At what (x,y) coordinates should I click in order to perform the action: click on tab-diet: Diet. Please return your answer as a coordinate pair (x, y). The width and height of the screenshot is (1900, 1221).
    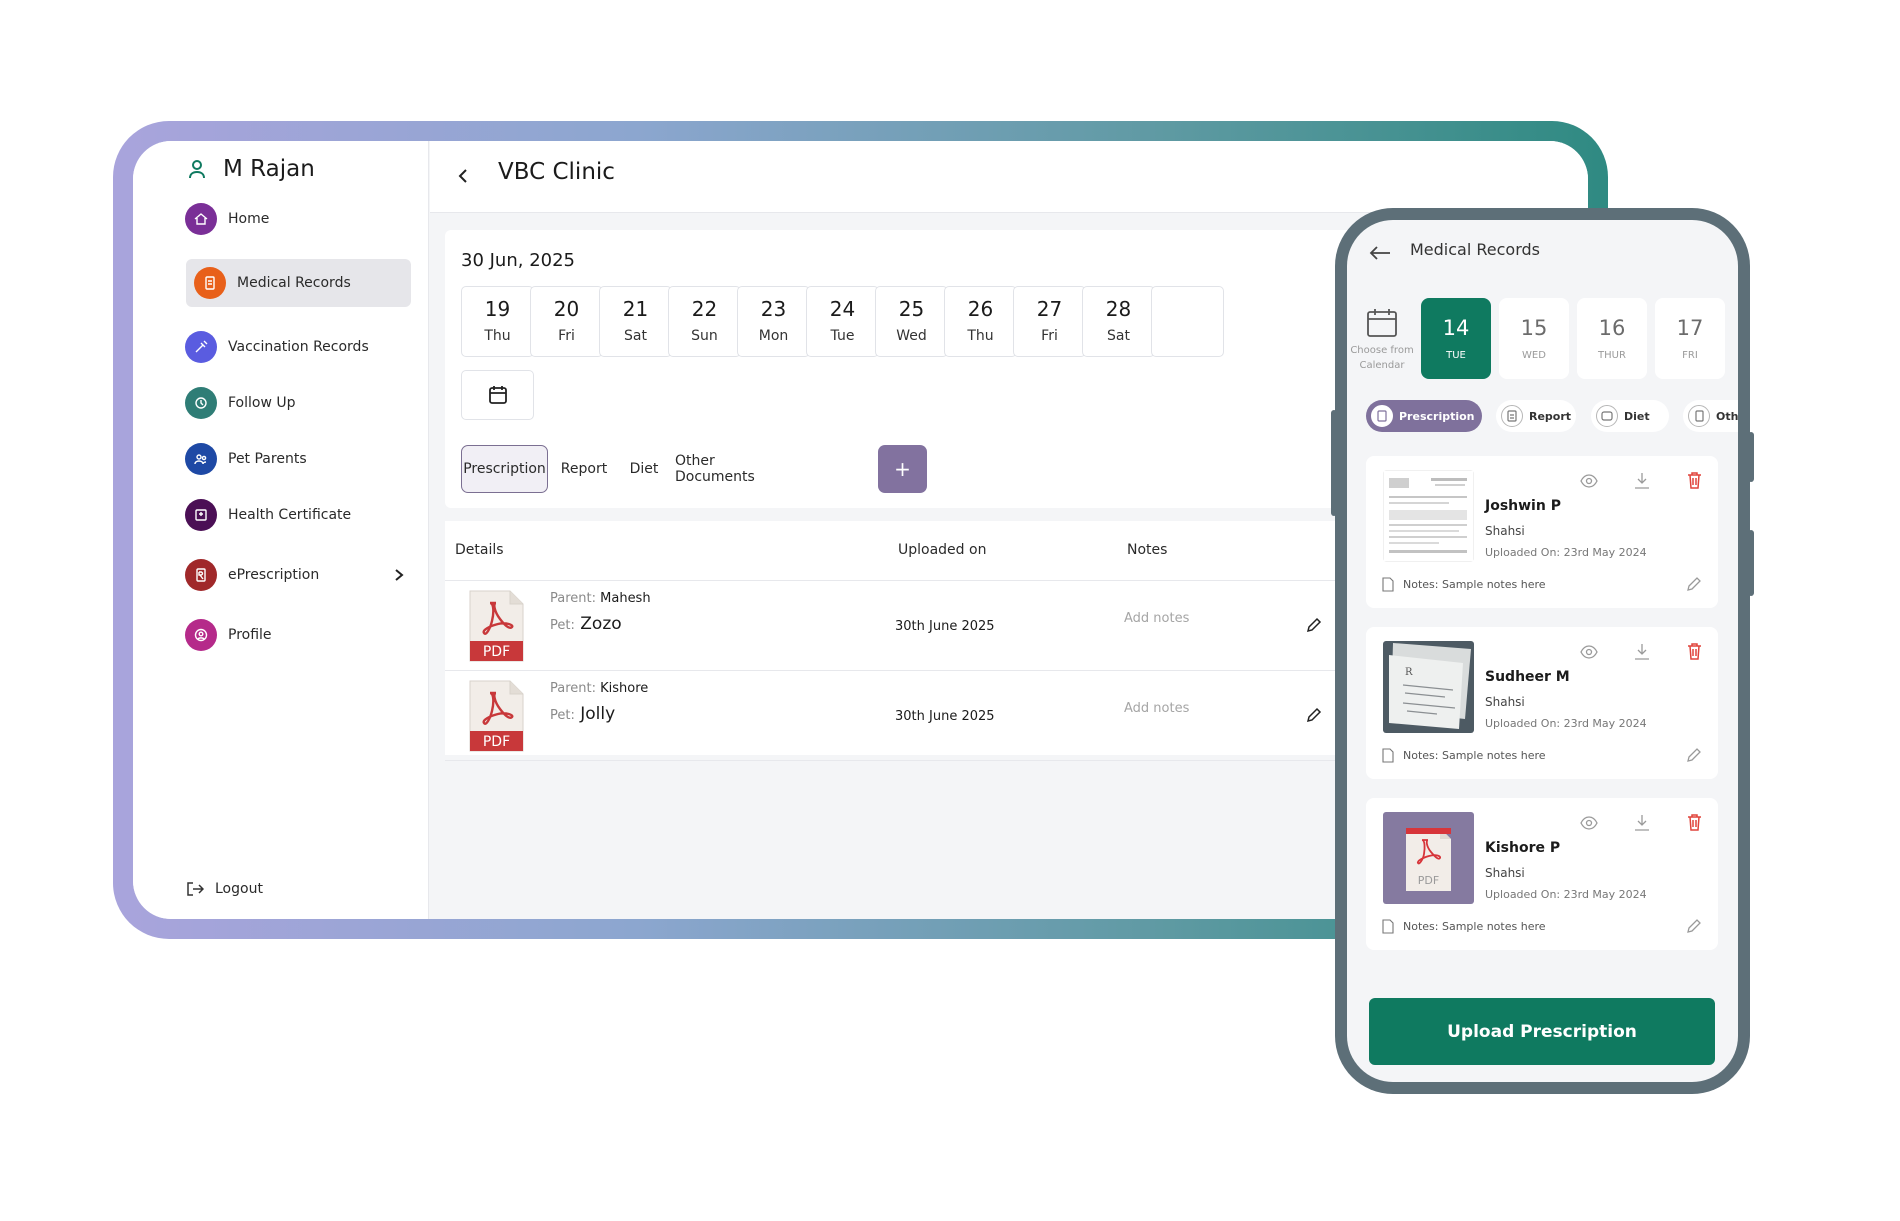
    Looking at the image, I should click on (644, 469).